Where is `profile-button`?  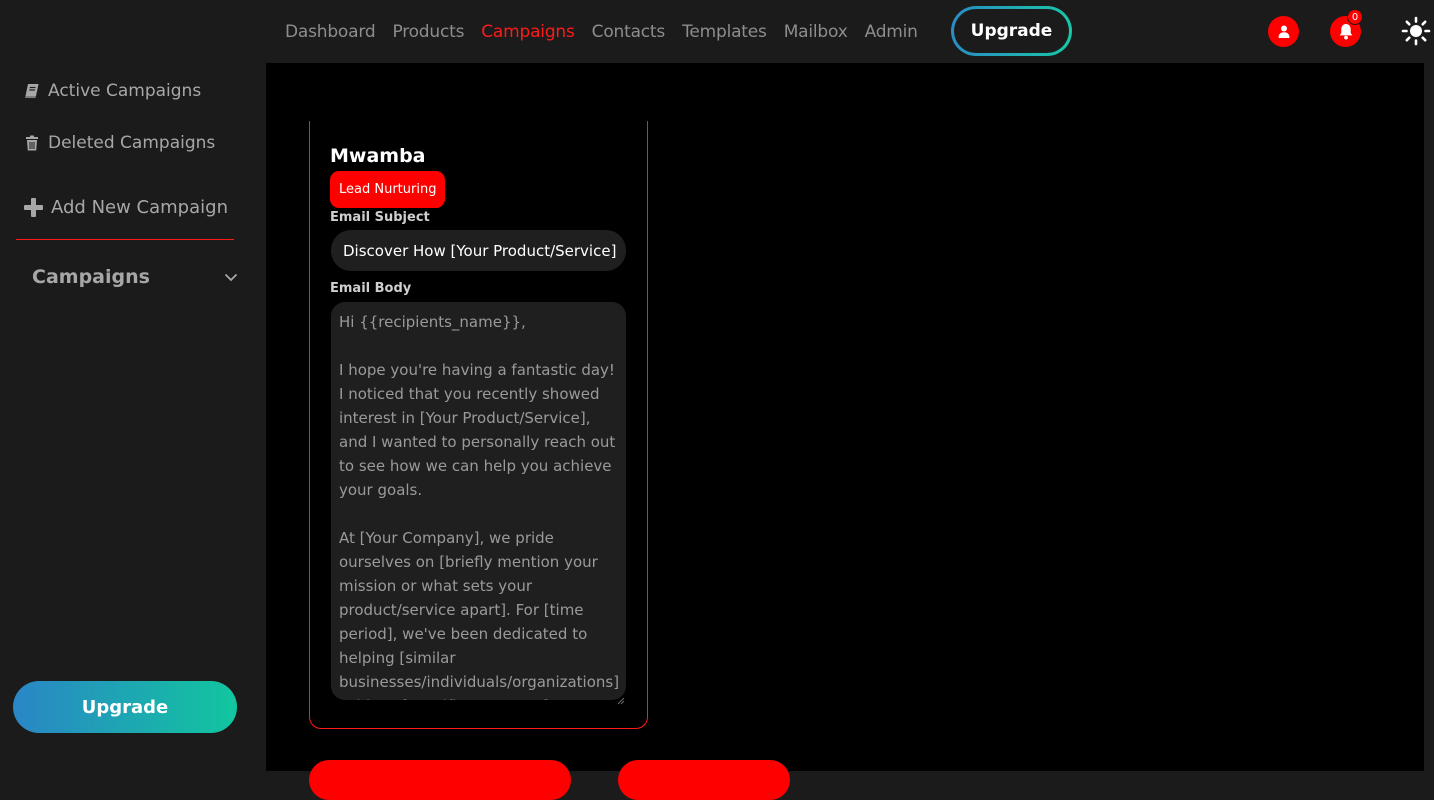 profile-button is located at coordinates (1283, 31).